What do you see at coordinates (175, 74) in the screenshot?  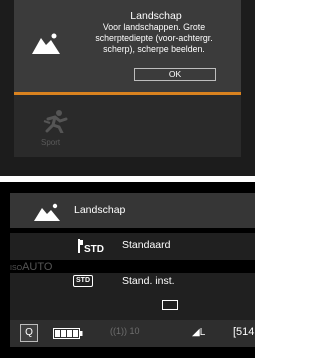 I see `ok-button: OK` at bounding box center [175, 74].